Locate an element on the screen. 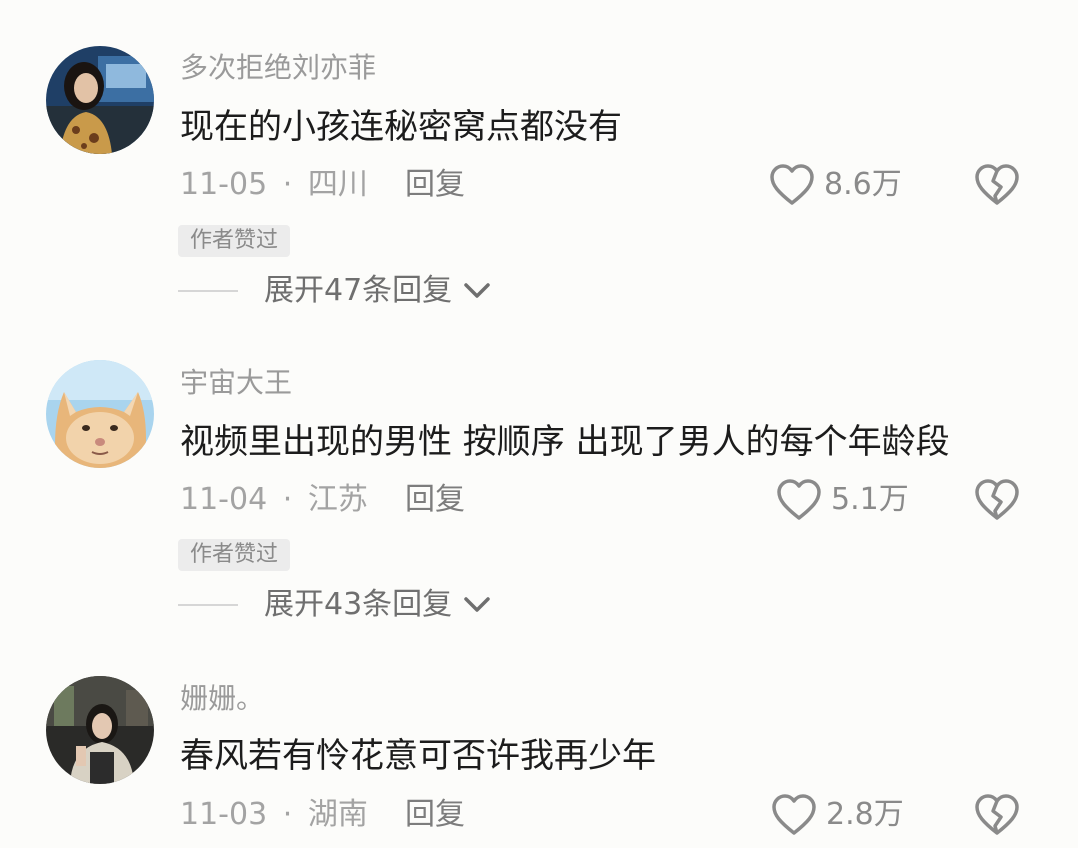 This screenshot has height=848, width=1078. username: 多次拒绝刘亦菲 is located at coordinates (278, 68).